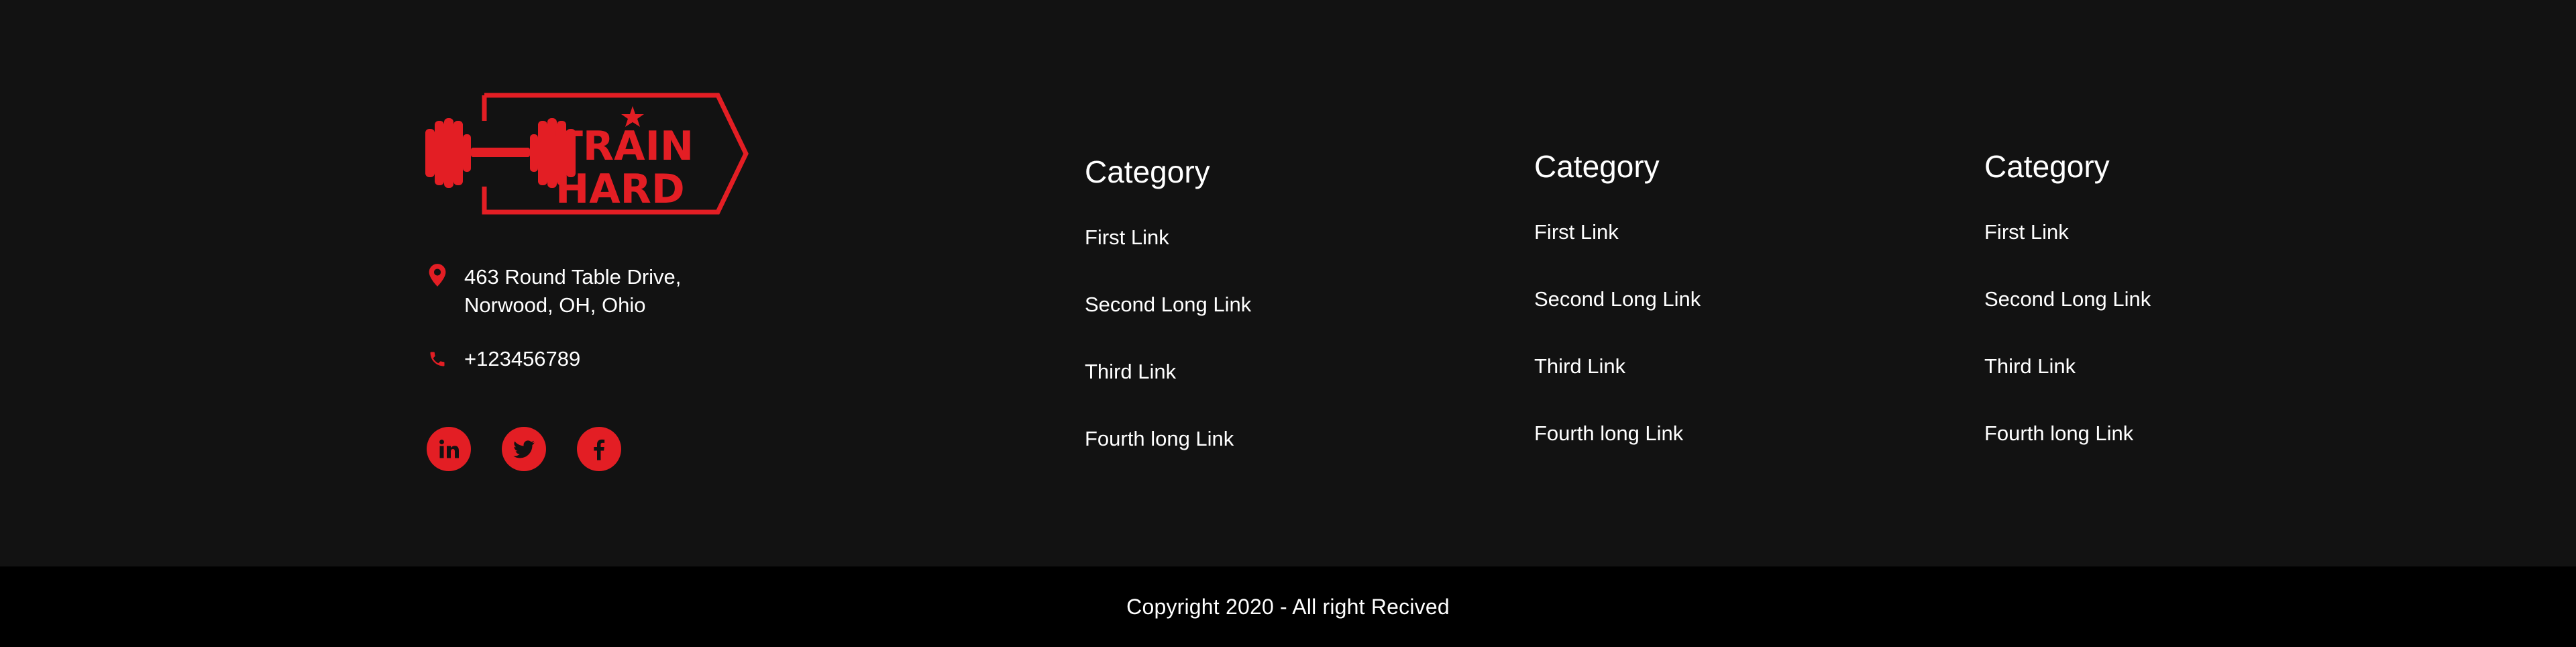 This screenshot has height=647, width=2576. Describe the element at coordinates (620, 189) in the screenshot. I see `svg-text: HARD` at that location.